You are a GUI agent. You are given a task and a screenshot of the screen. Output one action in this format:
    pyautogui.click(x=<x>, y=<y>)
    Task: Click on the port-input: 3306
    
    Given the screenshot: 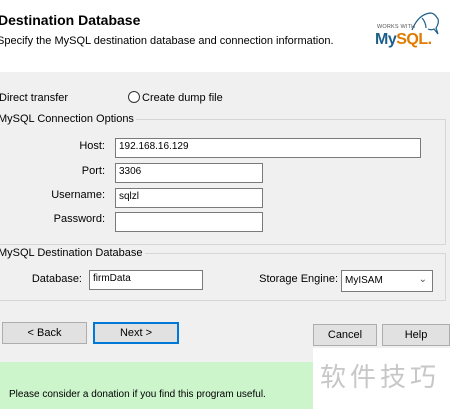 What is the action you would take?
    pyautogui.click(x=189, y=173)
    